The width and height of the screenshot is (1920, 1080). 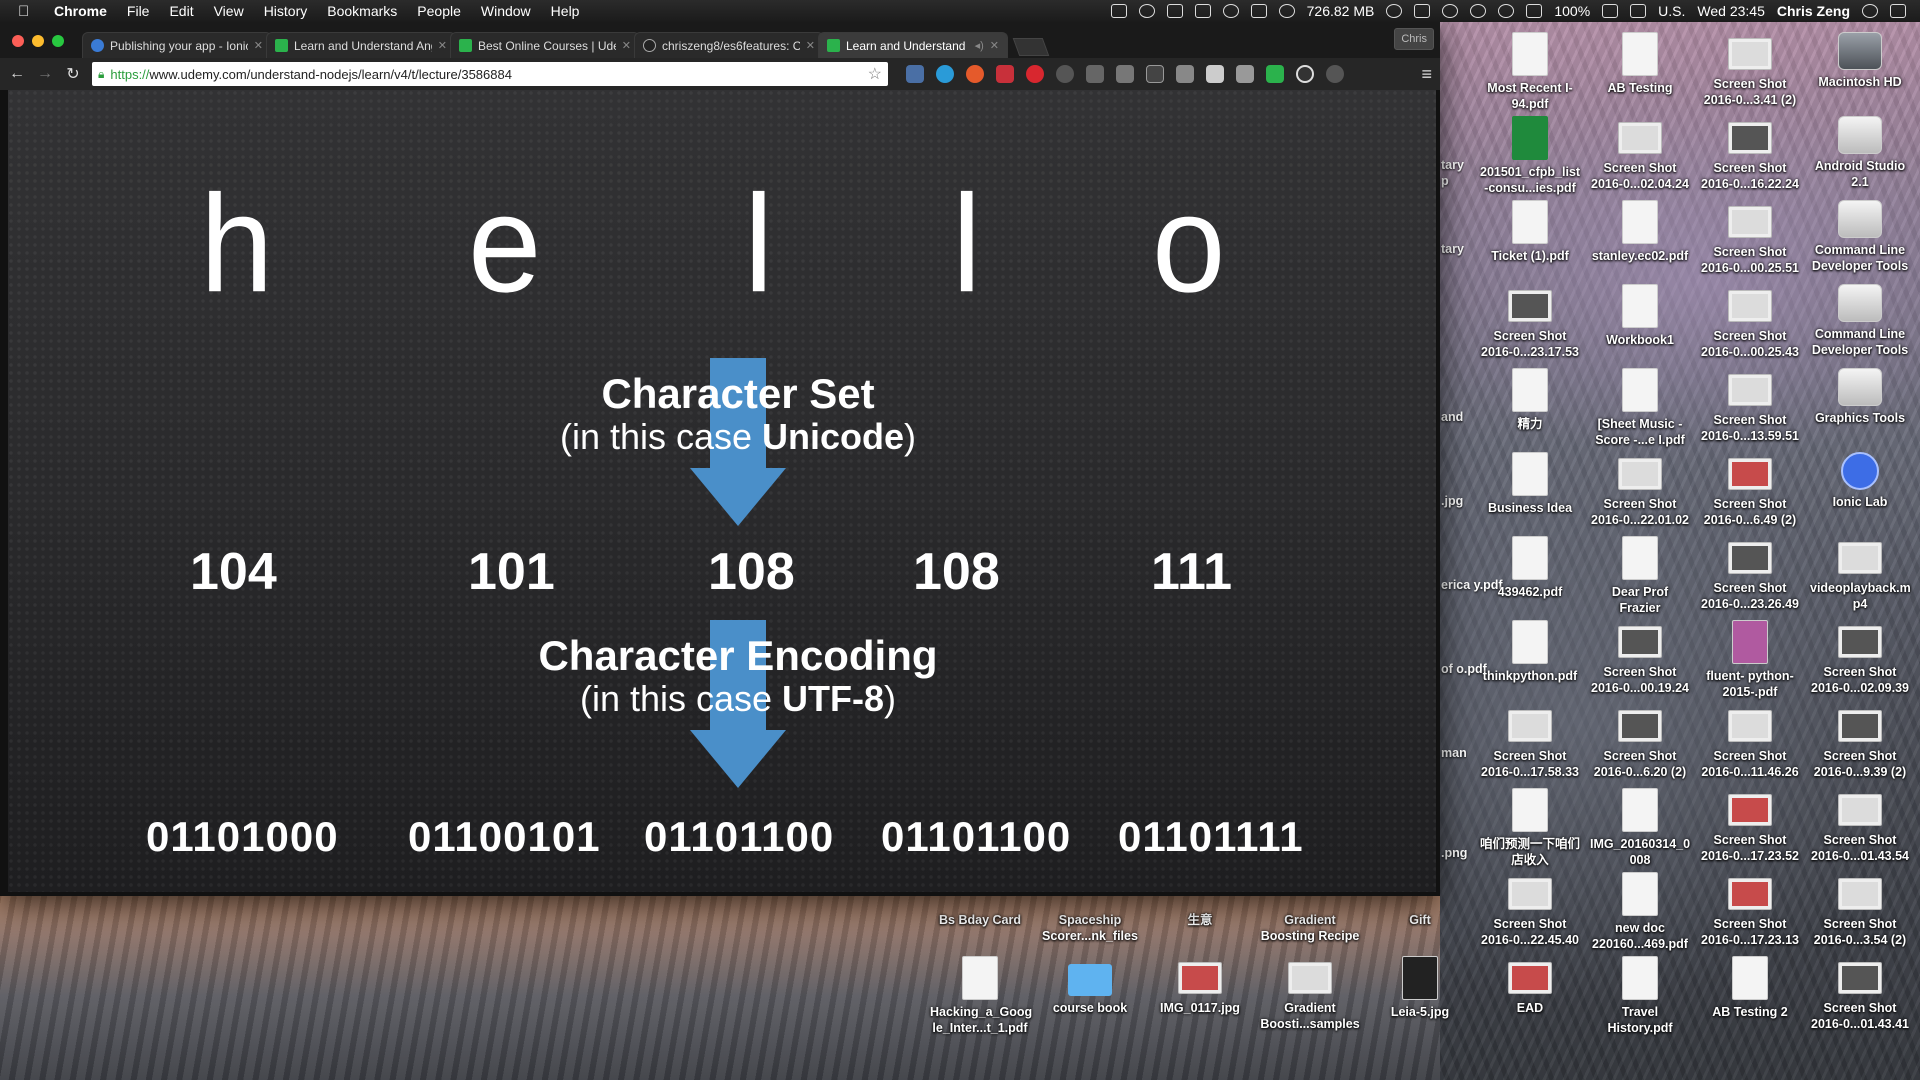 I want to click on desktop-file-icon: 439462.pdf, so click(x=1530, y=568).